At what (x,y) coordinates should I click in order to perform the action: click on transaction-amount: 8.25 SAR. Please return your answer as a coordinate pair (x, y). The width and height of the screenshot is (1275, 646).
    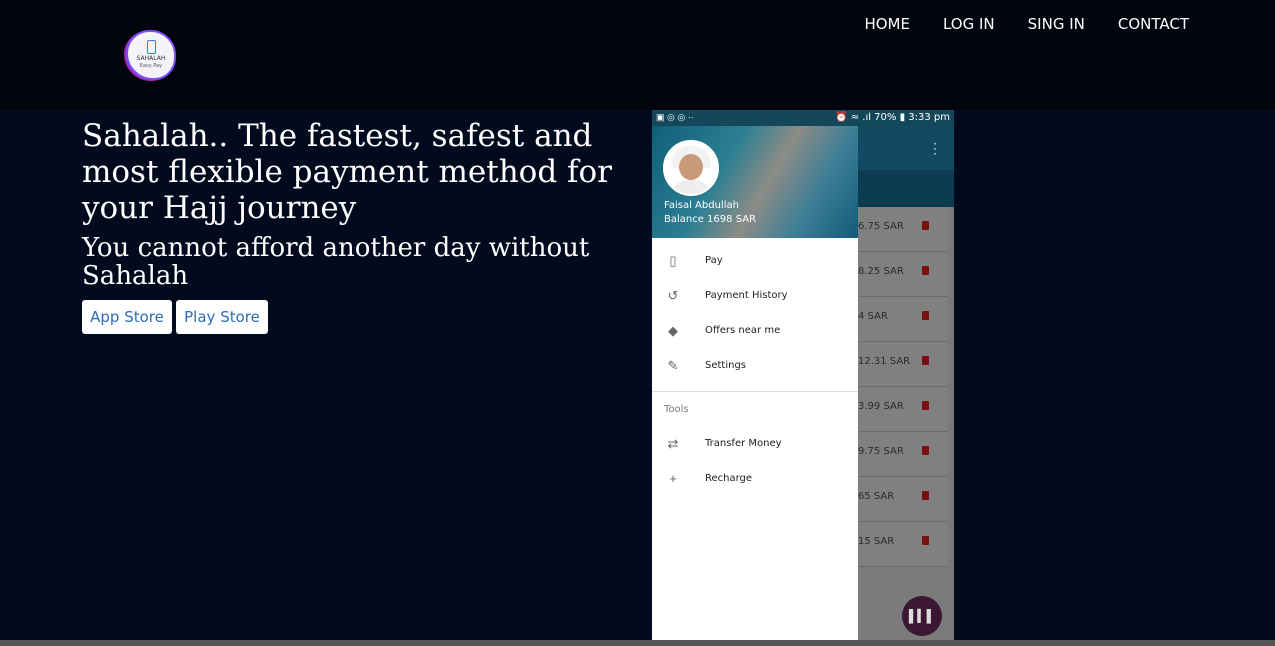
    Looking at the image, I should click on (881, 271).